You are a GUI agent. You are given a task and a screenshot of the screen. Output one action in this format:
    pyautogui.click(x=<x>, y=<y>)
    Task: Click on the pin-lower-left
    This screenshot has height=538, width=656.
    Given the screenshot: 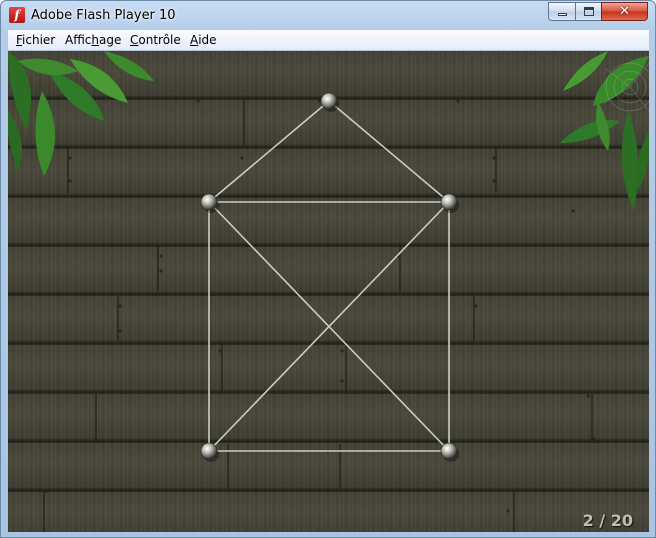 What is the action you would take?
    pyautogui.click(x=209, y=452)
    